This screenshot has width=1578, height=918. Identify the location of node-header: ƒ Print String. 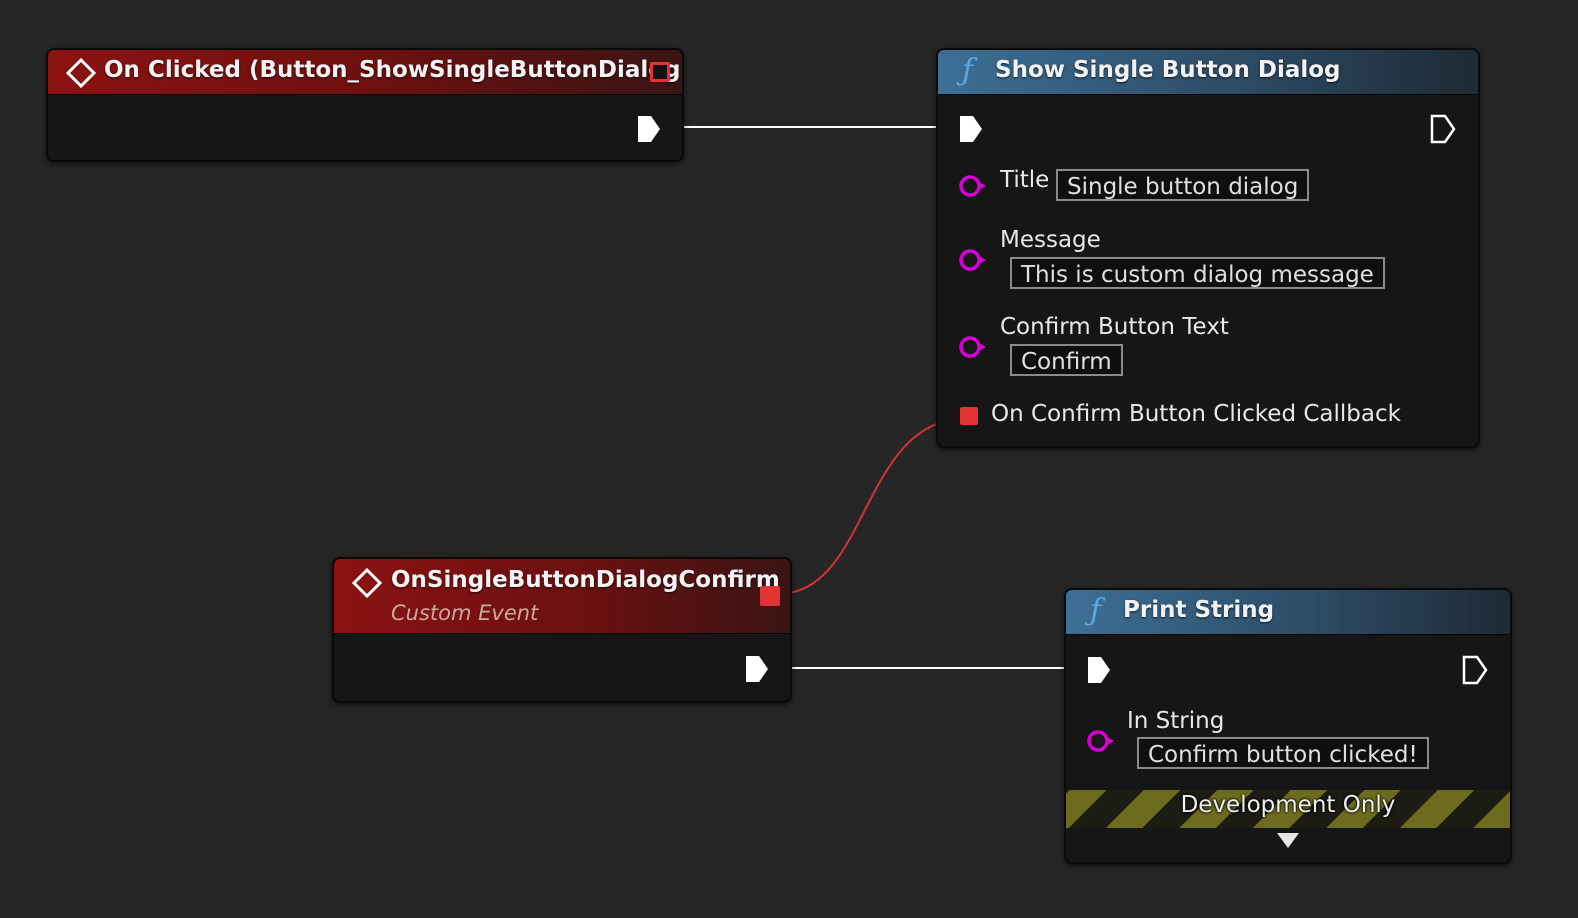
(1288, 612).